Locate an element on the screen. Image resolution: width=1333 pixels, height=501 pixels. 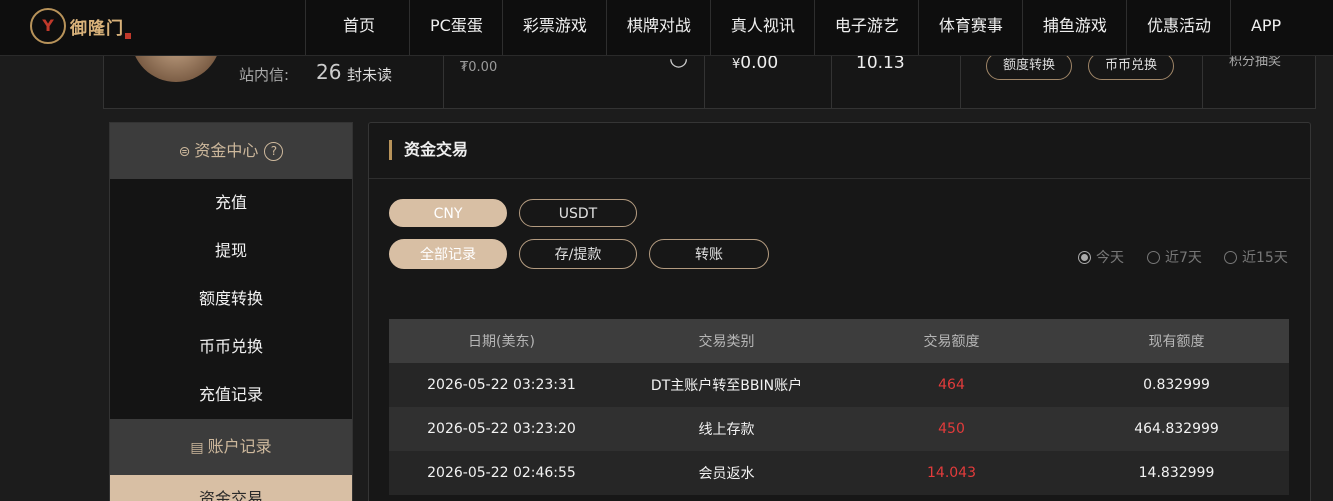
nav-item-home: 首页 is located at coordinates (357, 27).